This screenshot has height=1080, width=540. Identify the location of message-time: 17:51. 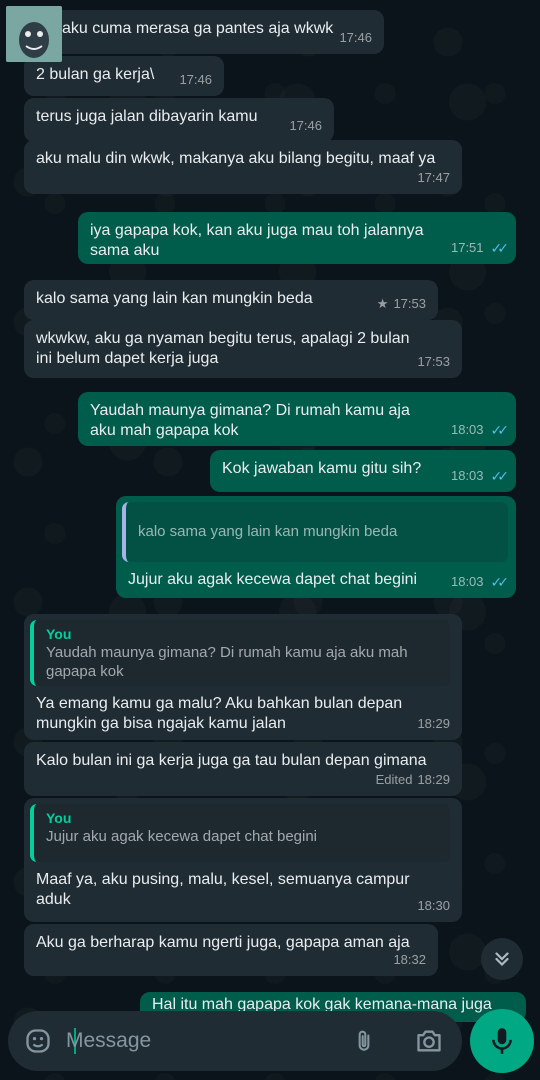
(467, 247).